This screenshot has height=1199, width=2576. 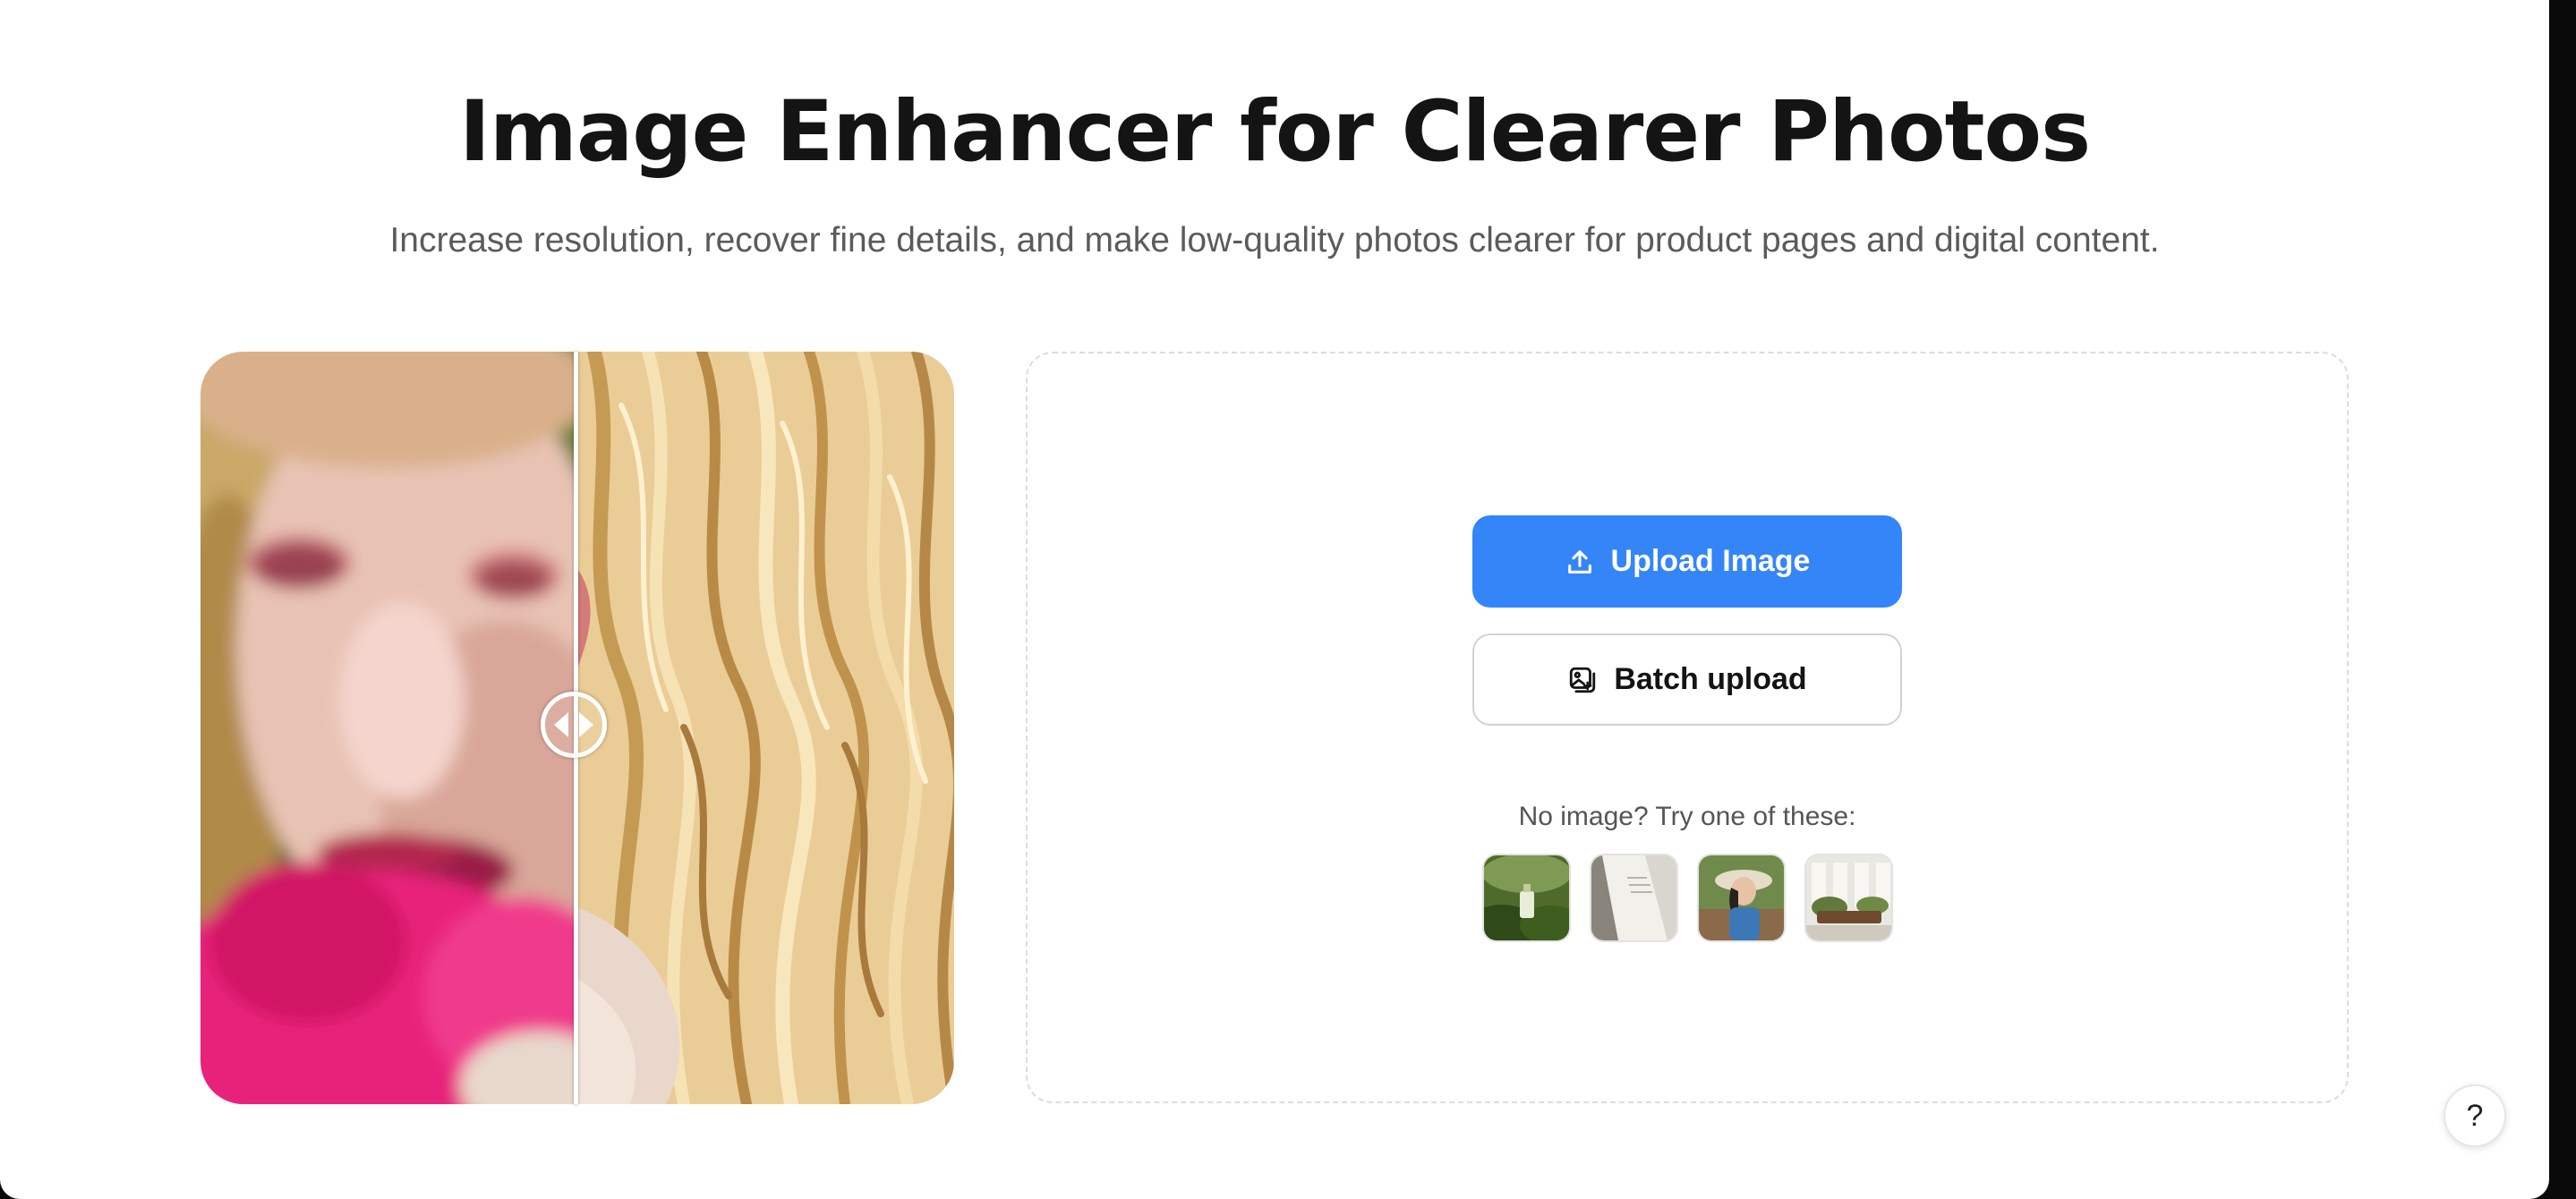 I want to click on batch-upload-label: Batch upload, so click(x=1710, y=679).